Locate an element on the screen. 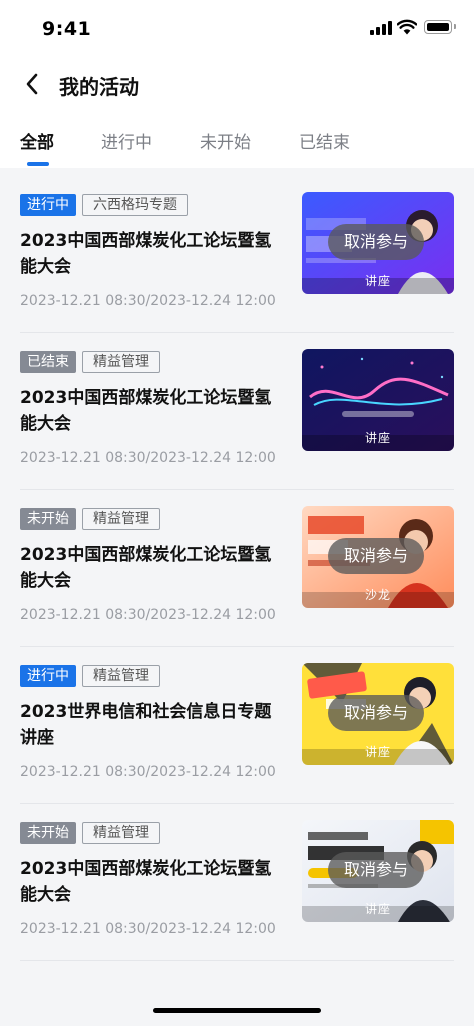  wifi-icon is located at coordinates (407, 27).